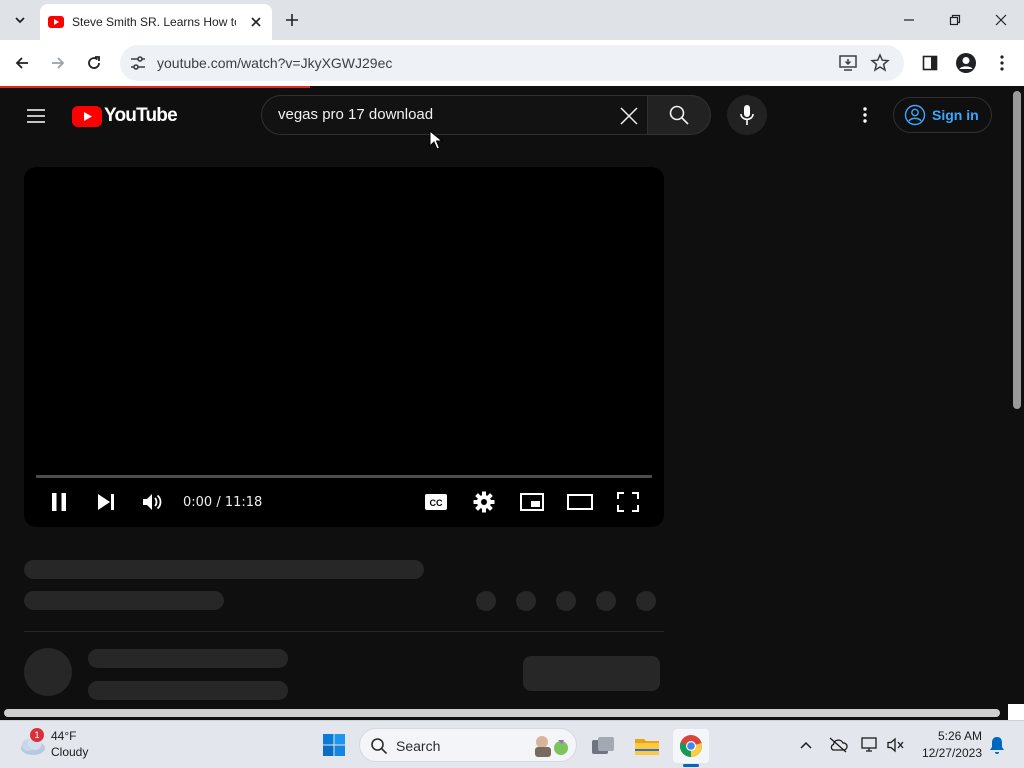 The height and width of the screenshot is (768, 1024). I want to click on search-input: vegas pro 17 download, so click(454, 115).